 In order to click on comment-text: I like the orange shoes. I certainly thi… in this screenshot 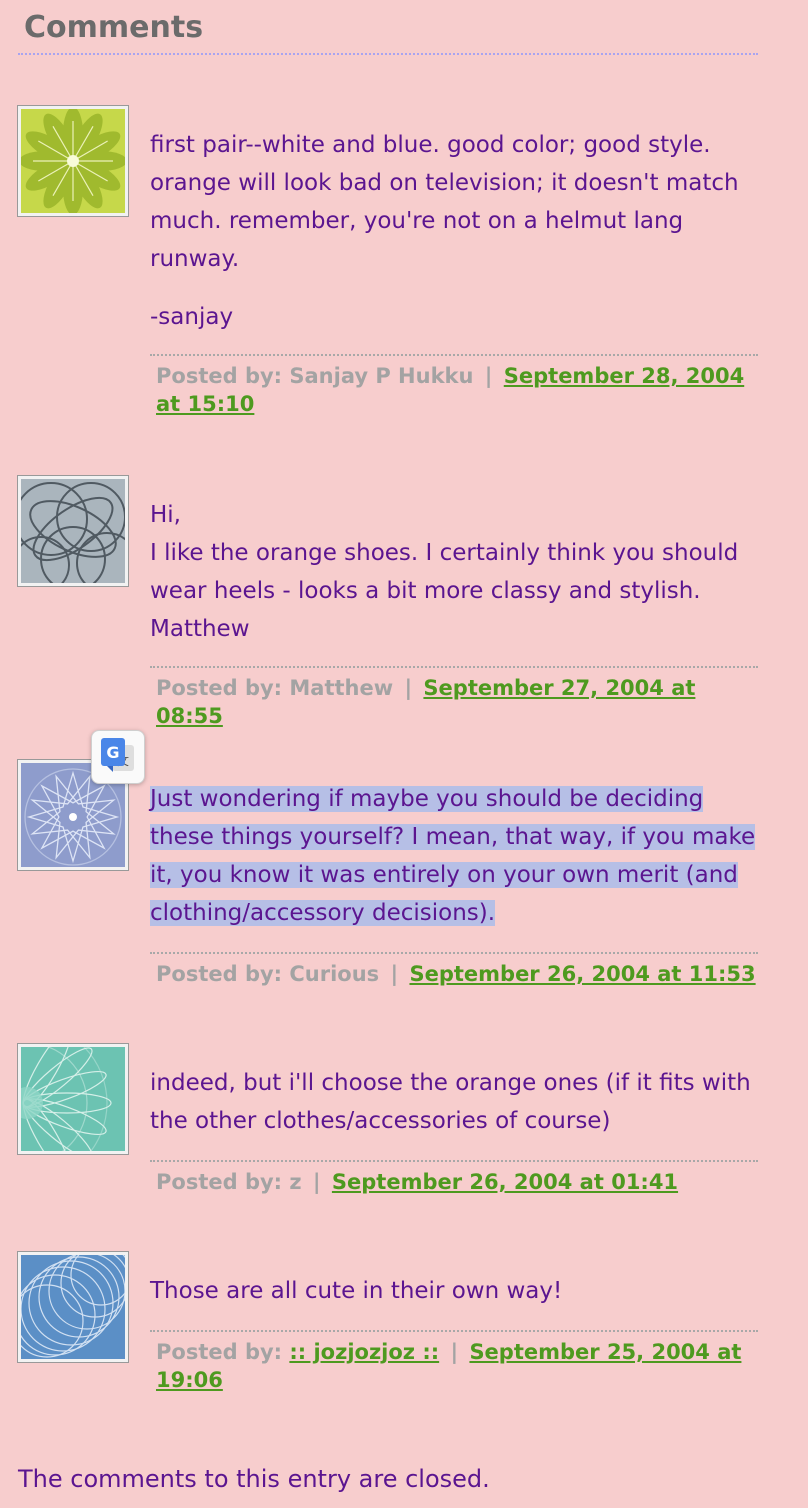, I will do `click(444, 572)`.